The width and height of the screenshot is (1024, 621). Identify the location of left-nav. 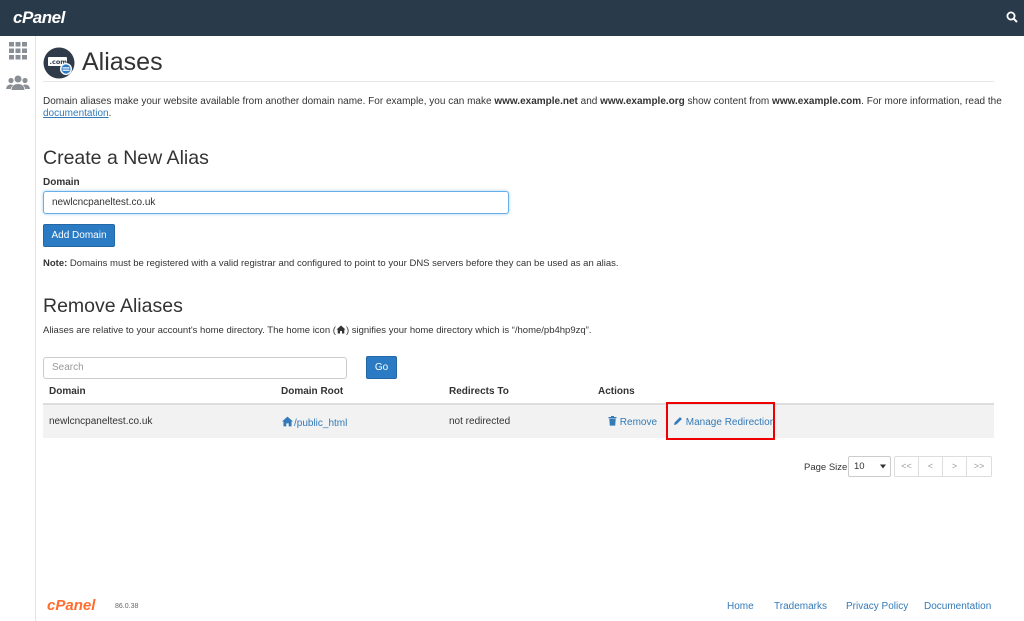
(18, 328).